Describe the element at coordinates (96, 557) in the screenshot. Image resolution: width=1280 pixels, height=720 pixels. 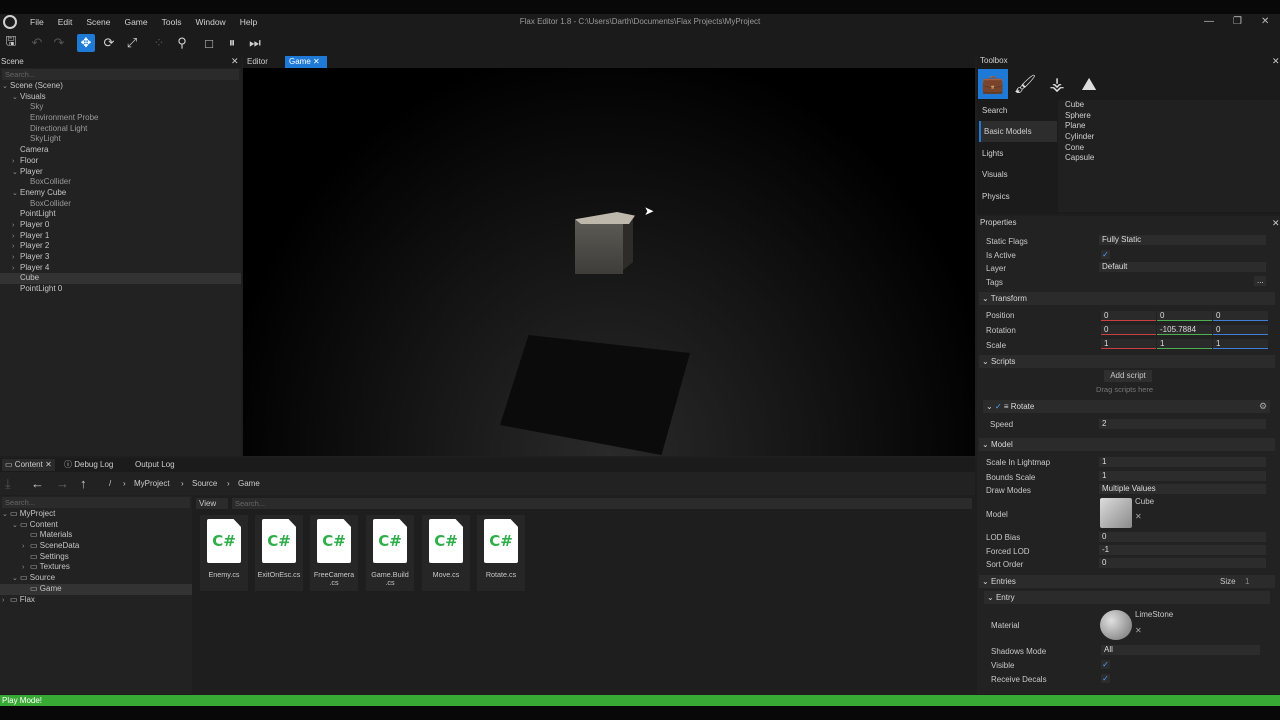
I see `content-tree-item: ▭ Settings` at that location.